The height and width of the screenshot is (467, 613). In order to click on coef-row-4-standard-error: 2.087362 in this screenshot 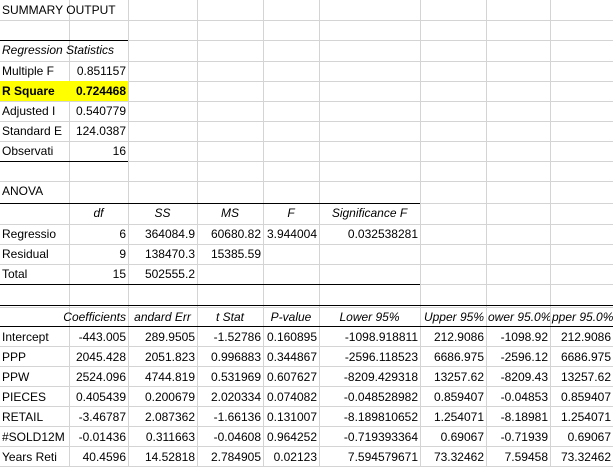, I will do `click(162, 417)`.